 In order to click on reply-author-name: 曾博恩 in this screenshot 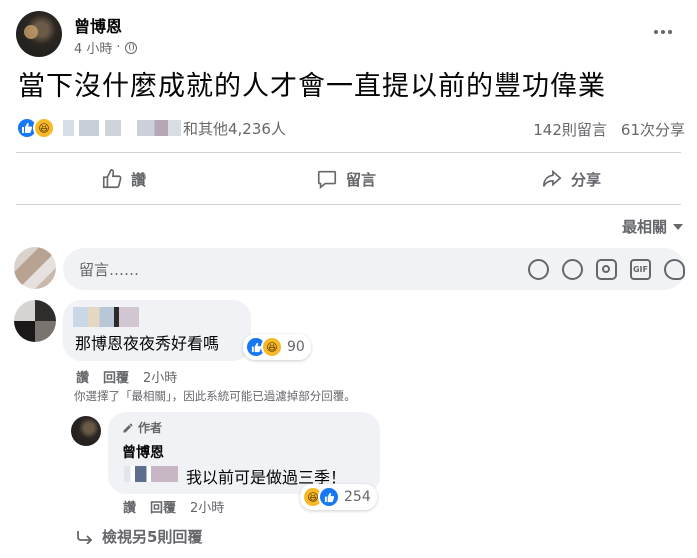, I will do `click(143, 452)`.